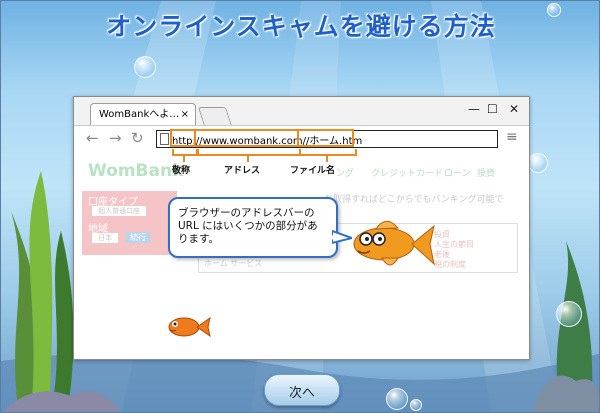  I want to click on address-bar: http://www.wombank.com//ホーム.htm, so click(327, 138).